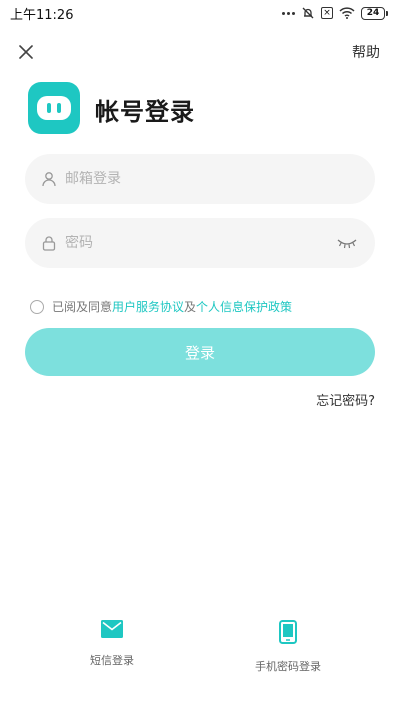  What do you see at coordinates (347, 13) in the screenshot?
I see `wifi-icon` at bounding box center [347, 13].